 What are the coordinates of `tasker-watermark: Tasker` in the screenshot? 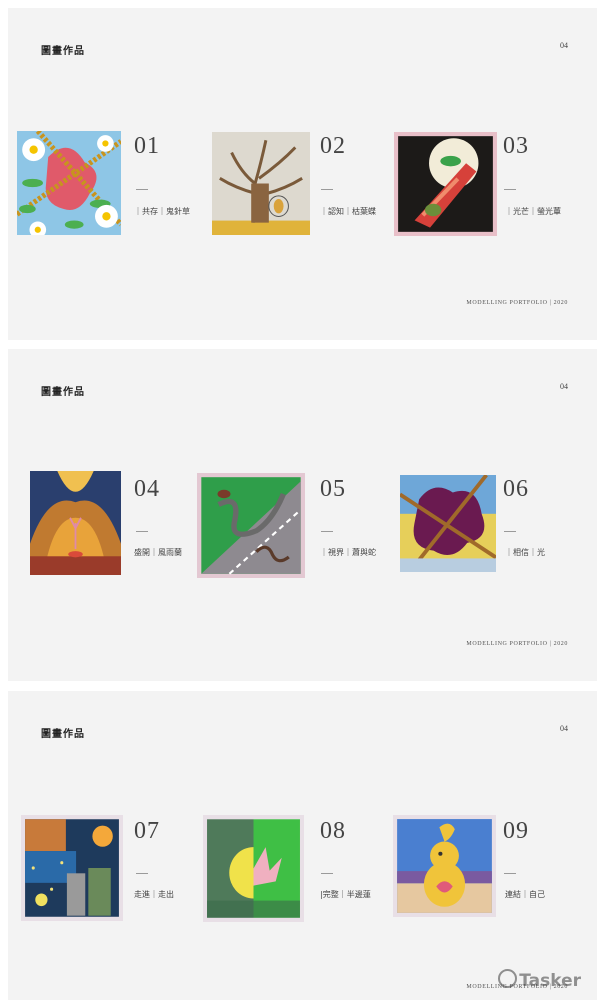 It's located at (539, 980).